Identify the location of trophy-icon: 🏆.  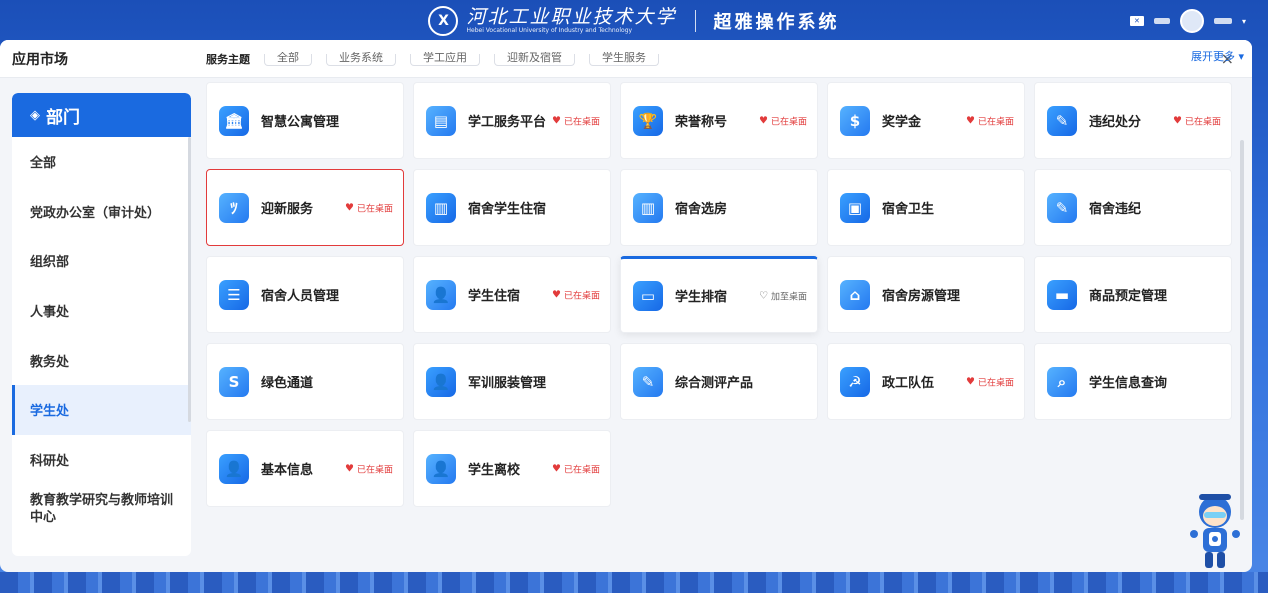
(648, 120).